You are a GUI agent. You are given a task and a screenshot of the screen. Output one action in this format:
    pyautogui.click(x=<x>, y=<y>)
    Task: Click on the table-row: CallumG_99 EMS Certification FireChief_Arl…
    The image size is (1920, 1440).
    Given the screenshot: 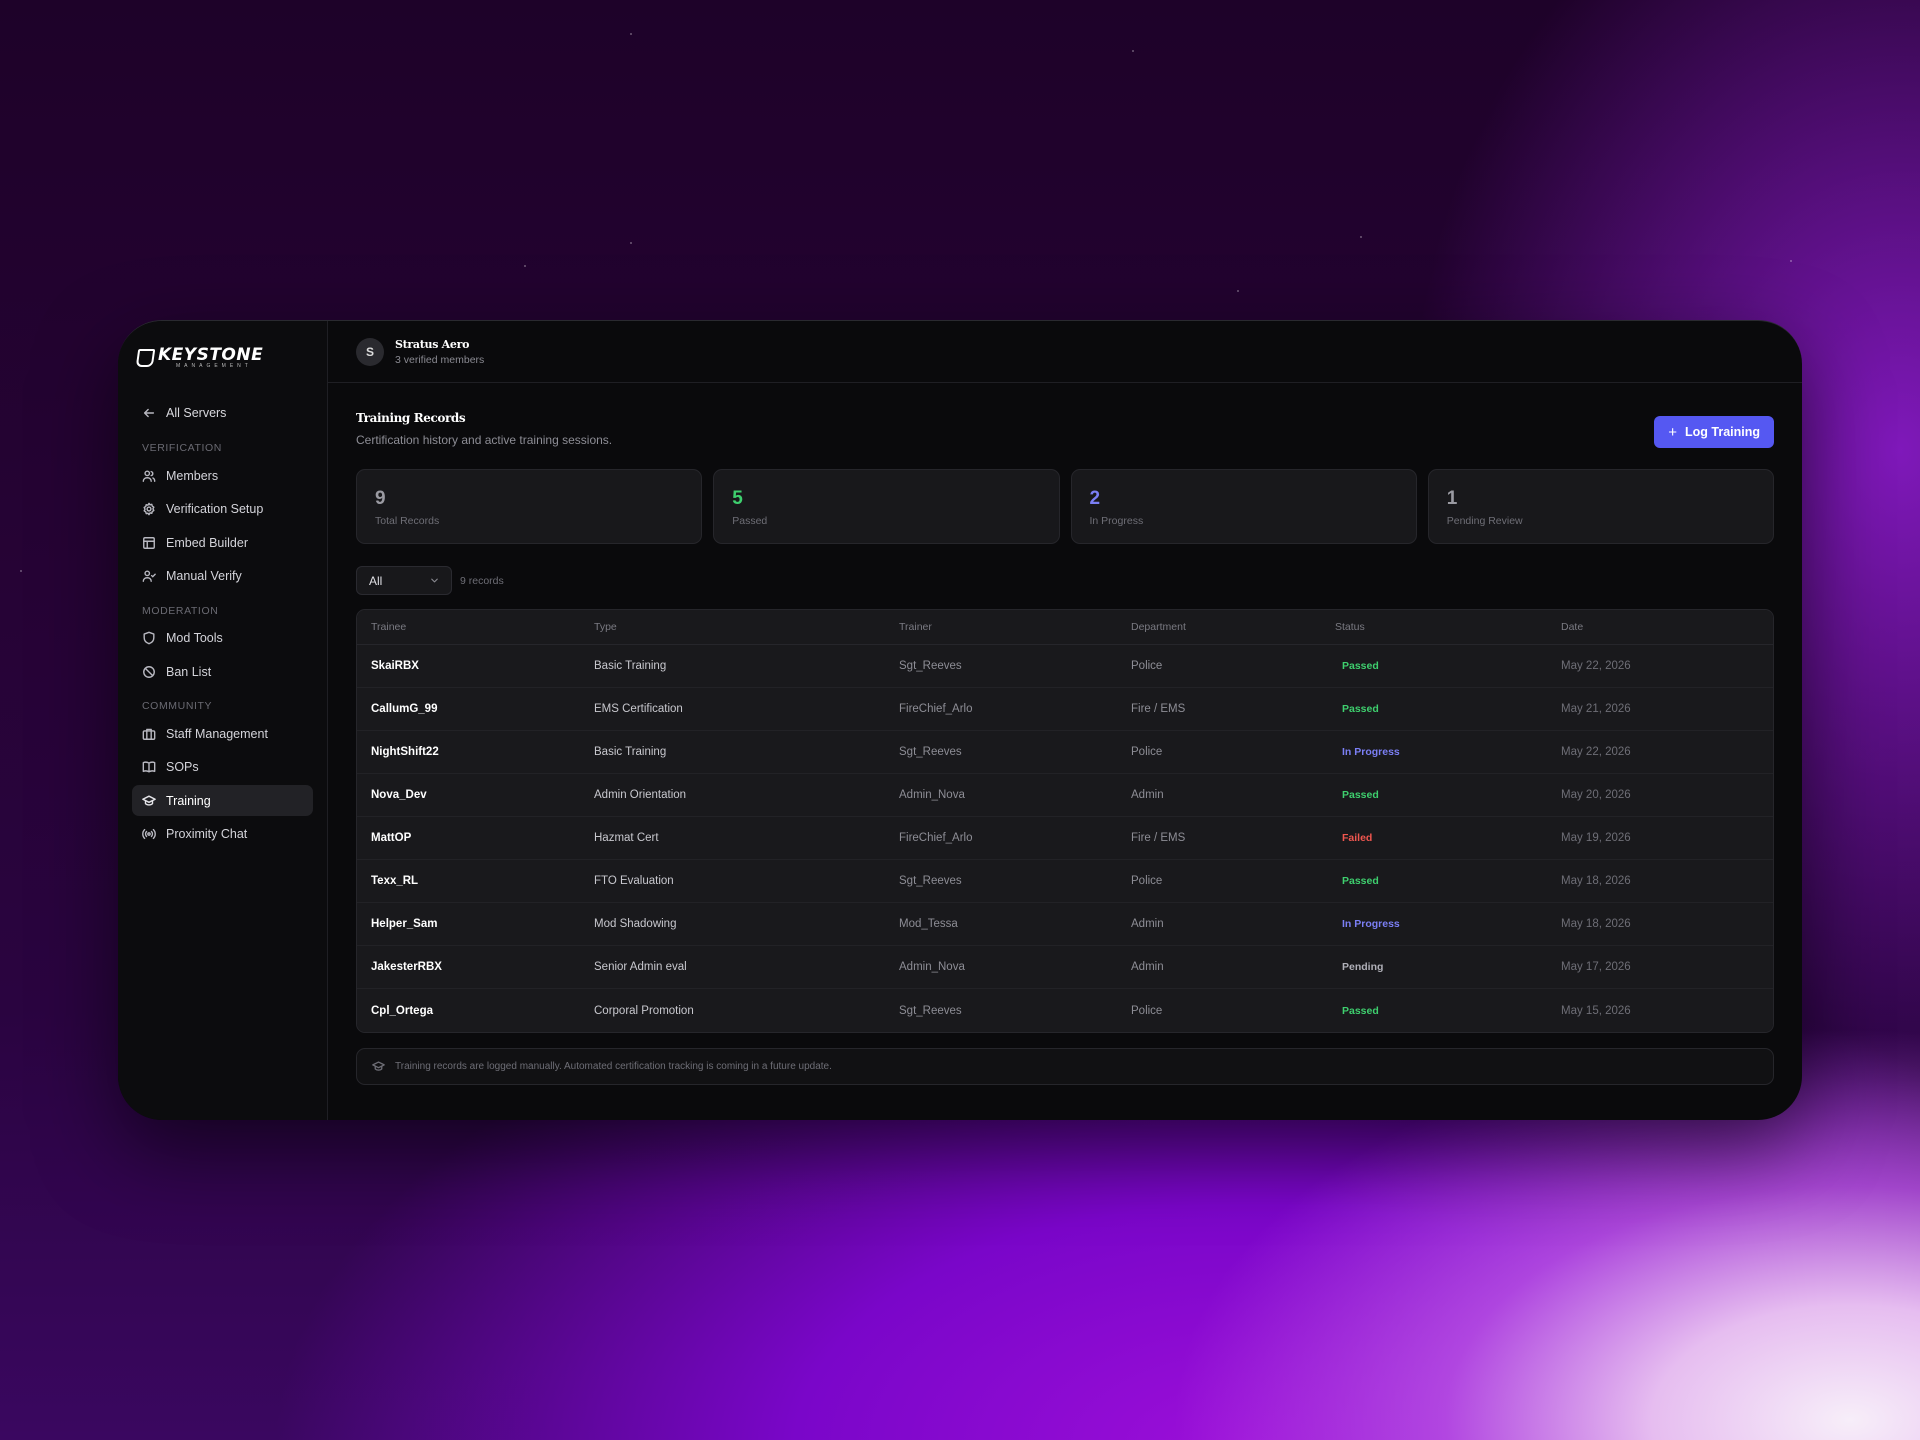 What is the action you would take?
    pyautogui.click(x=1065, y=709)
    